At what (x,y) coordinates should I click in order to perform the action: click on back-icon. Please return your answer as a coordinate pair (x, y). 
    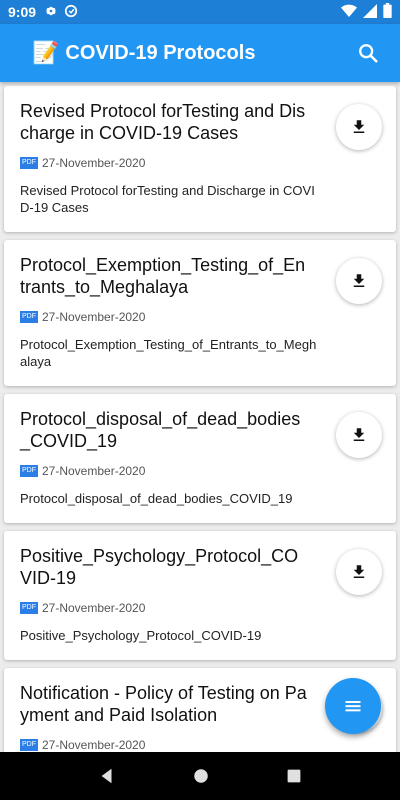
    Looking at the image, I should click on (106, 776).